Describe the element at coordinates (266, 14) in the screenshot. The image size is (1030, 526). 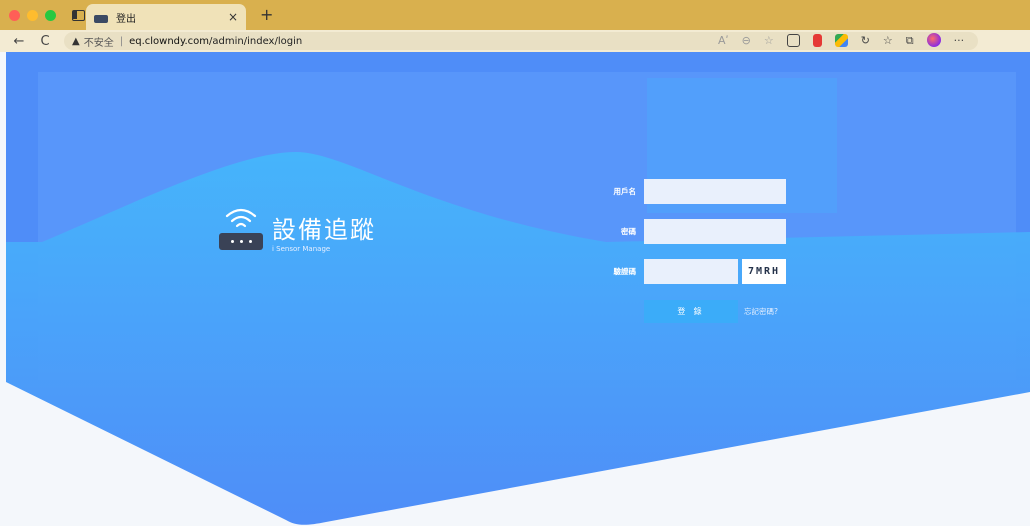
I see `new-tab-button: +` at that location.